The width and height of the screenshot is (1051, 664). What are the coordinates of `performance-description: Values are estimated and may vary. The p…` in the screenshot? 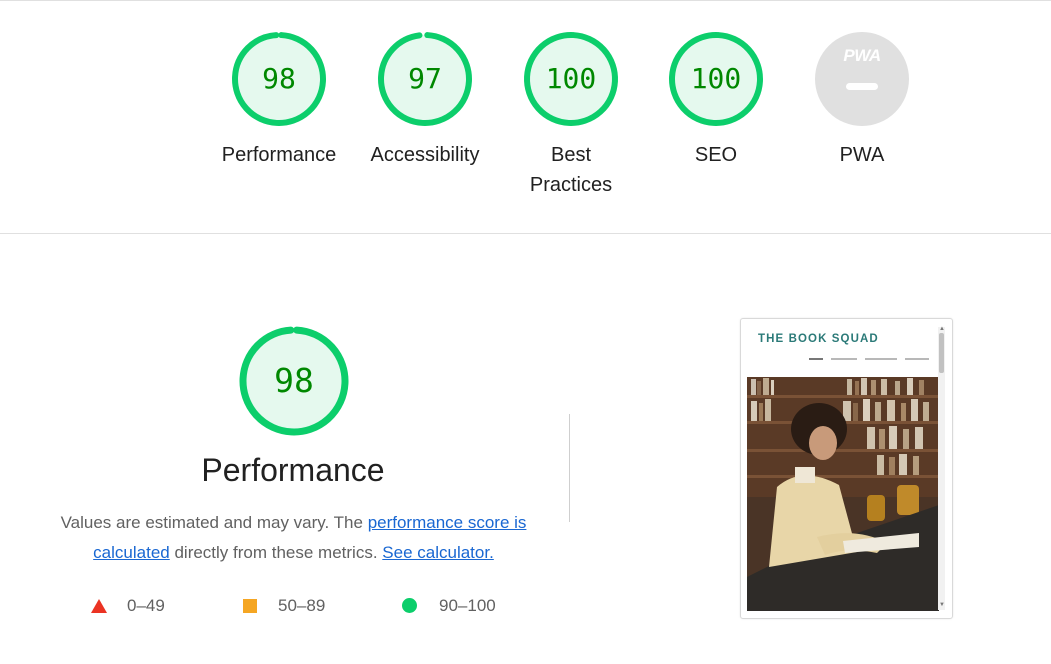 It's located at (293, 538).